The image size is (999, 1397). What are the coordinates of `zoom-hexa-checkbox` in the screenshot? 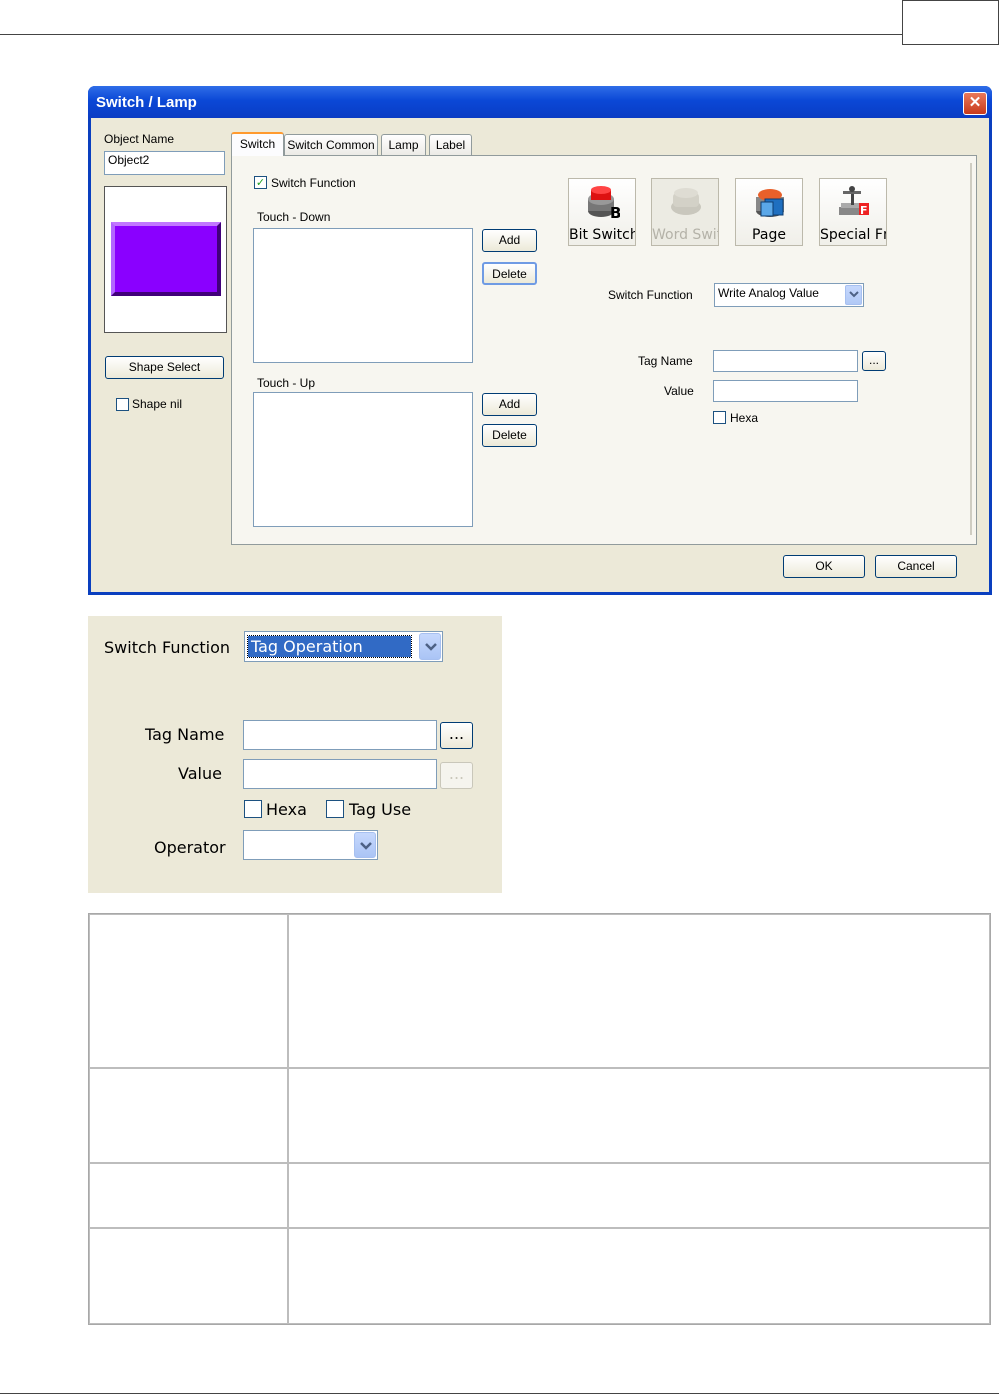 It's located at (253, 809).